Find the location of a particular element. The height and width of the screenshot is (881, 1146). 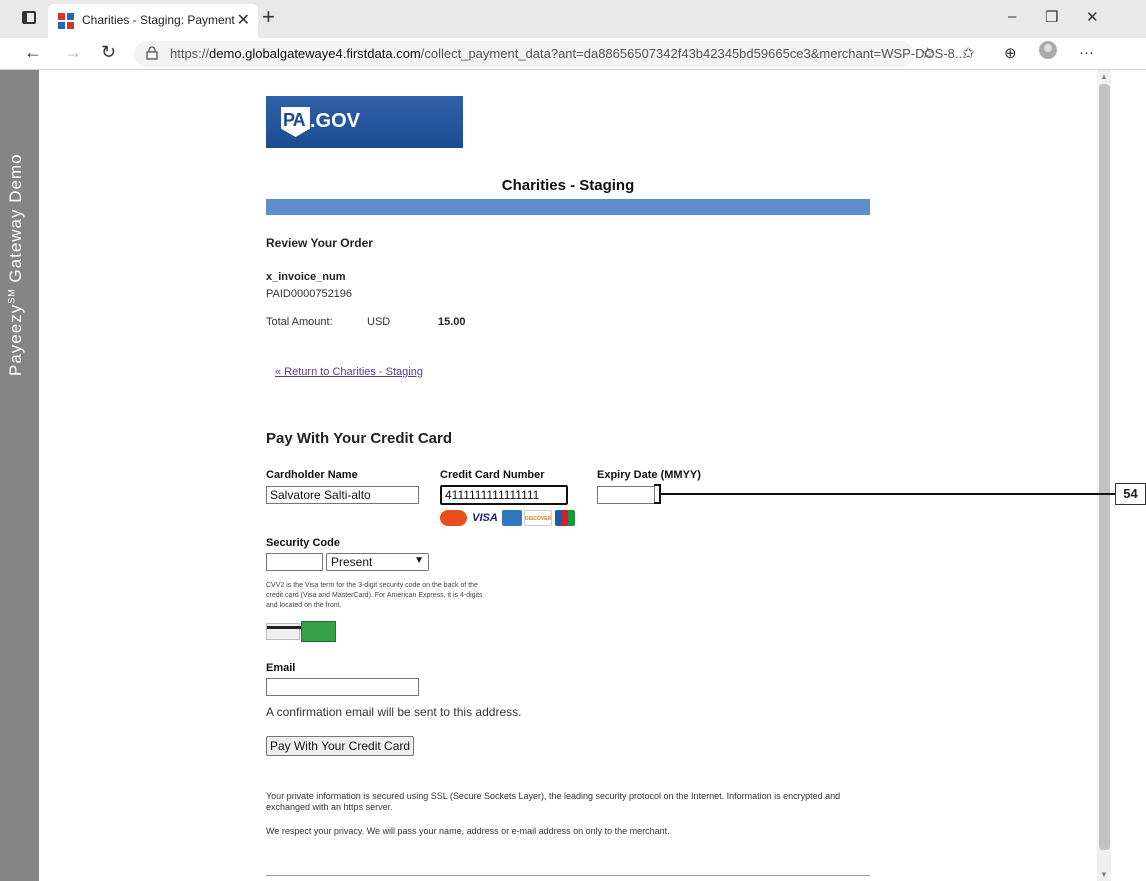

scroll-up-icon: ▲ is located at coordinates (1104, 76).